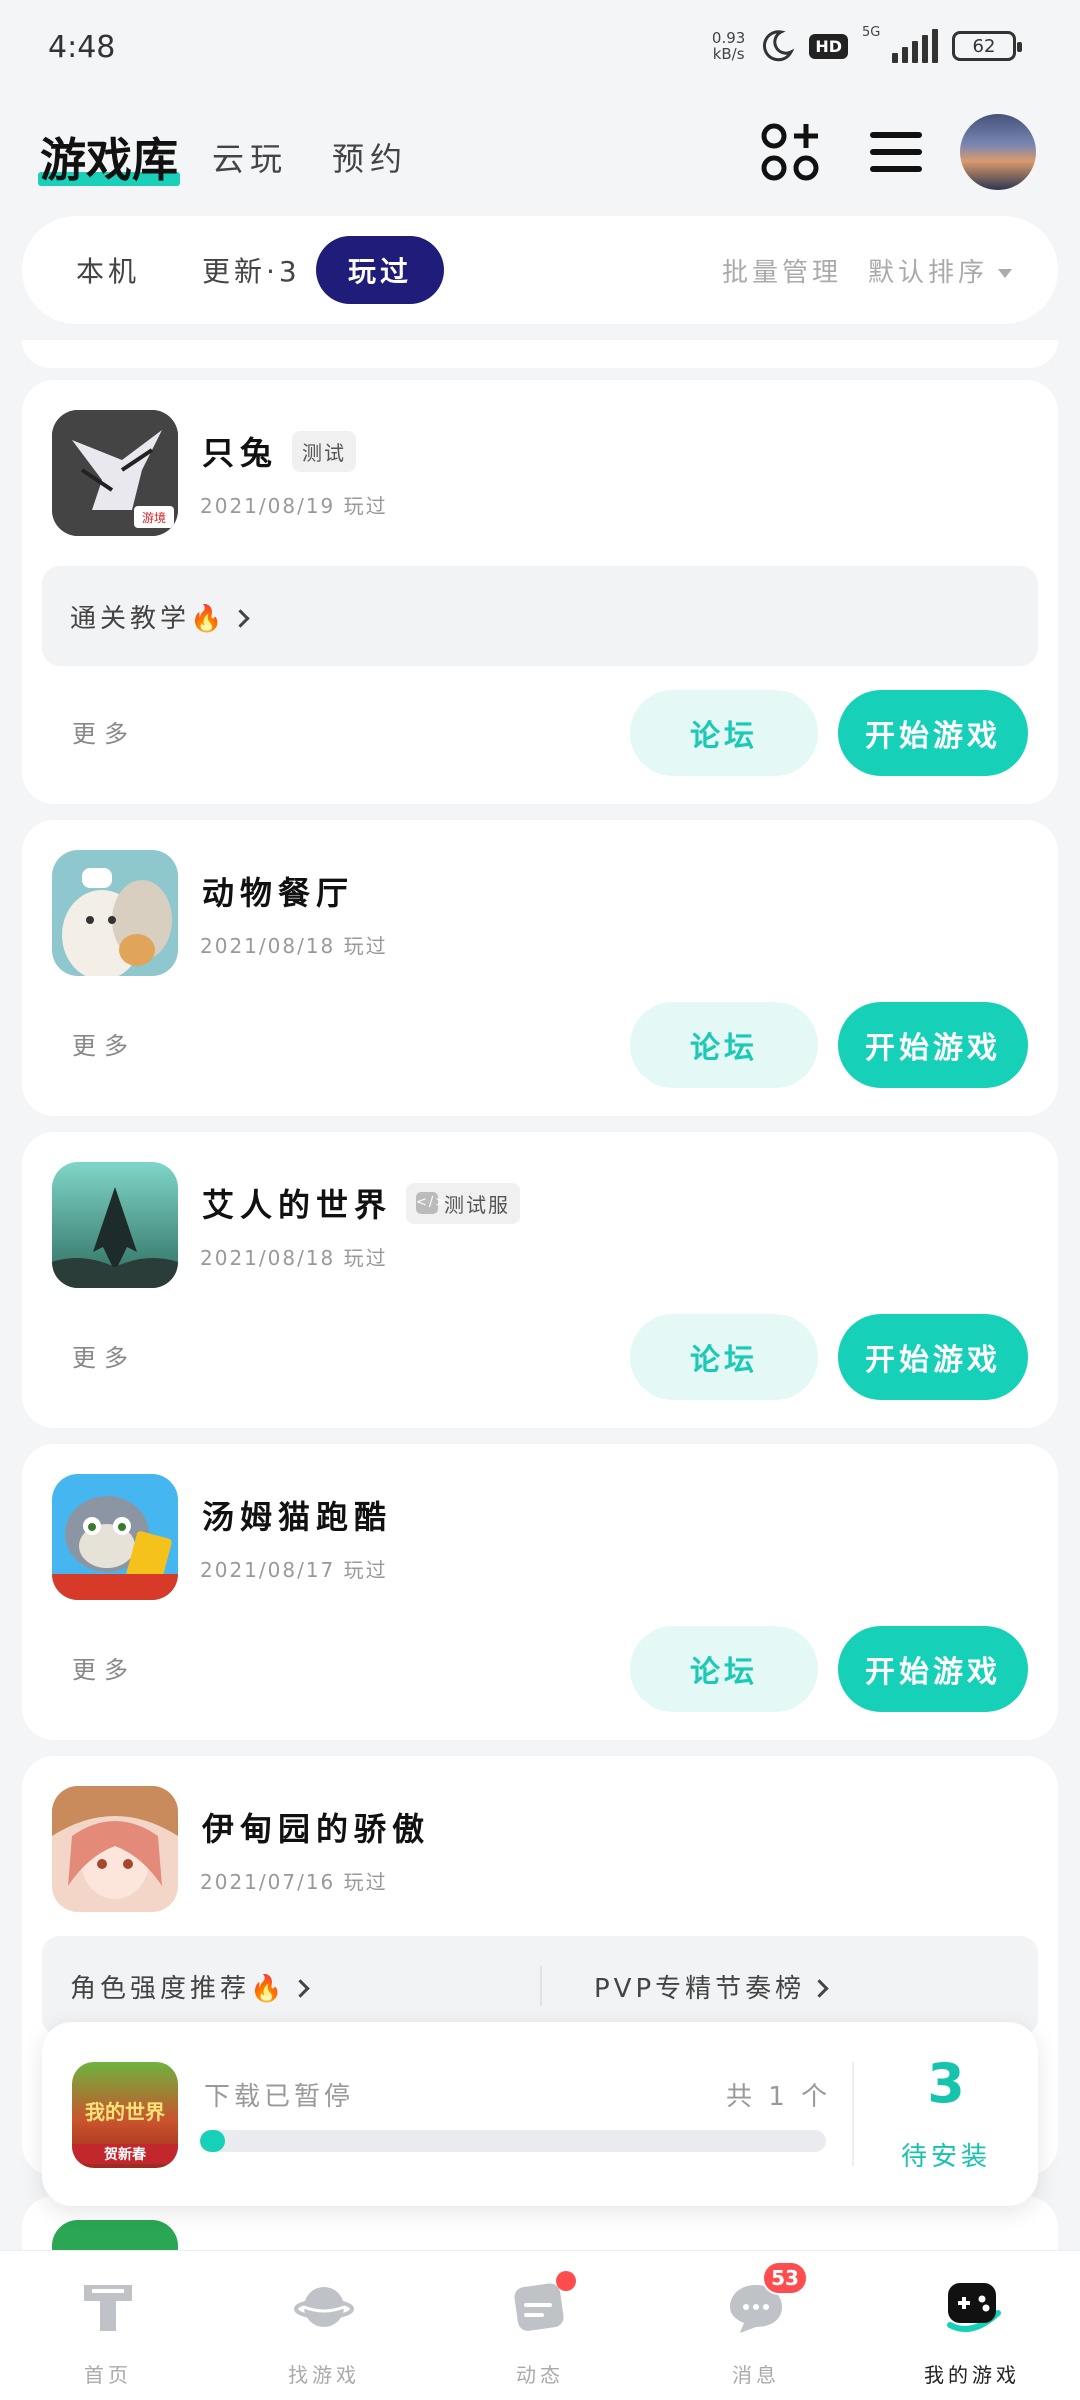  Describe the element at coordinates (896, 152) in the screenshot. I see `menu-icon` at that location.